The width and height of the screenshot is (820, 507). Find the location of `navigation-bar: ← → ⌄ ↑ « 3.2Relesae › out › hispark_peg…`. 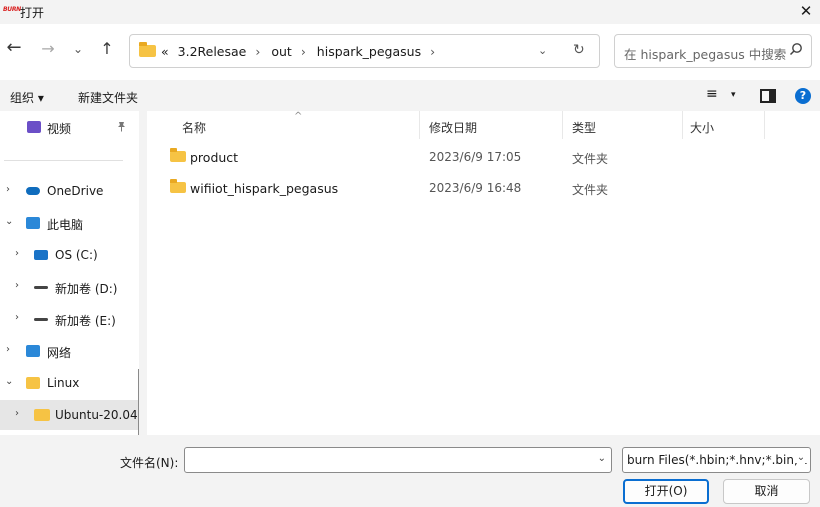

navigation-bar: ← → ⌄ ↑ « 3.2Relesae › out › hispark_peg… is located at coordinates (410, 52).